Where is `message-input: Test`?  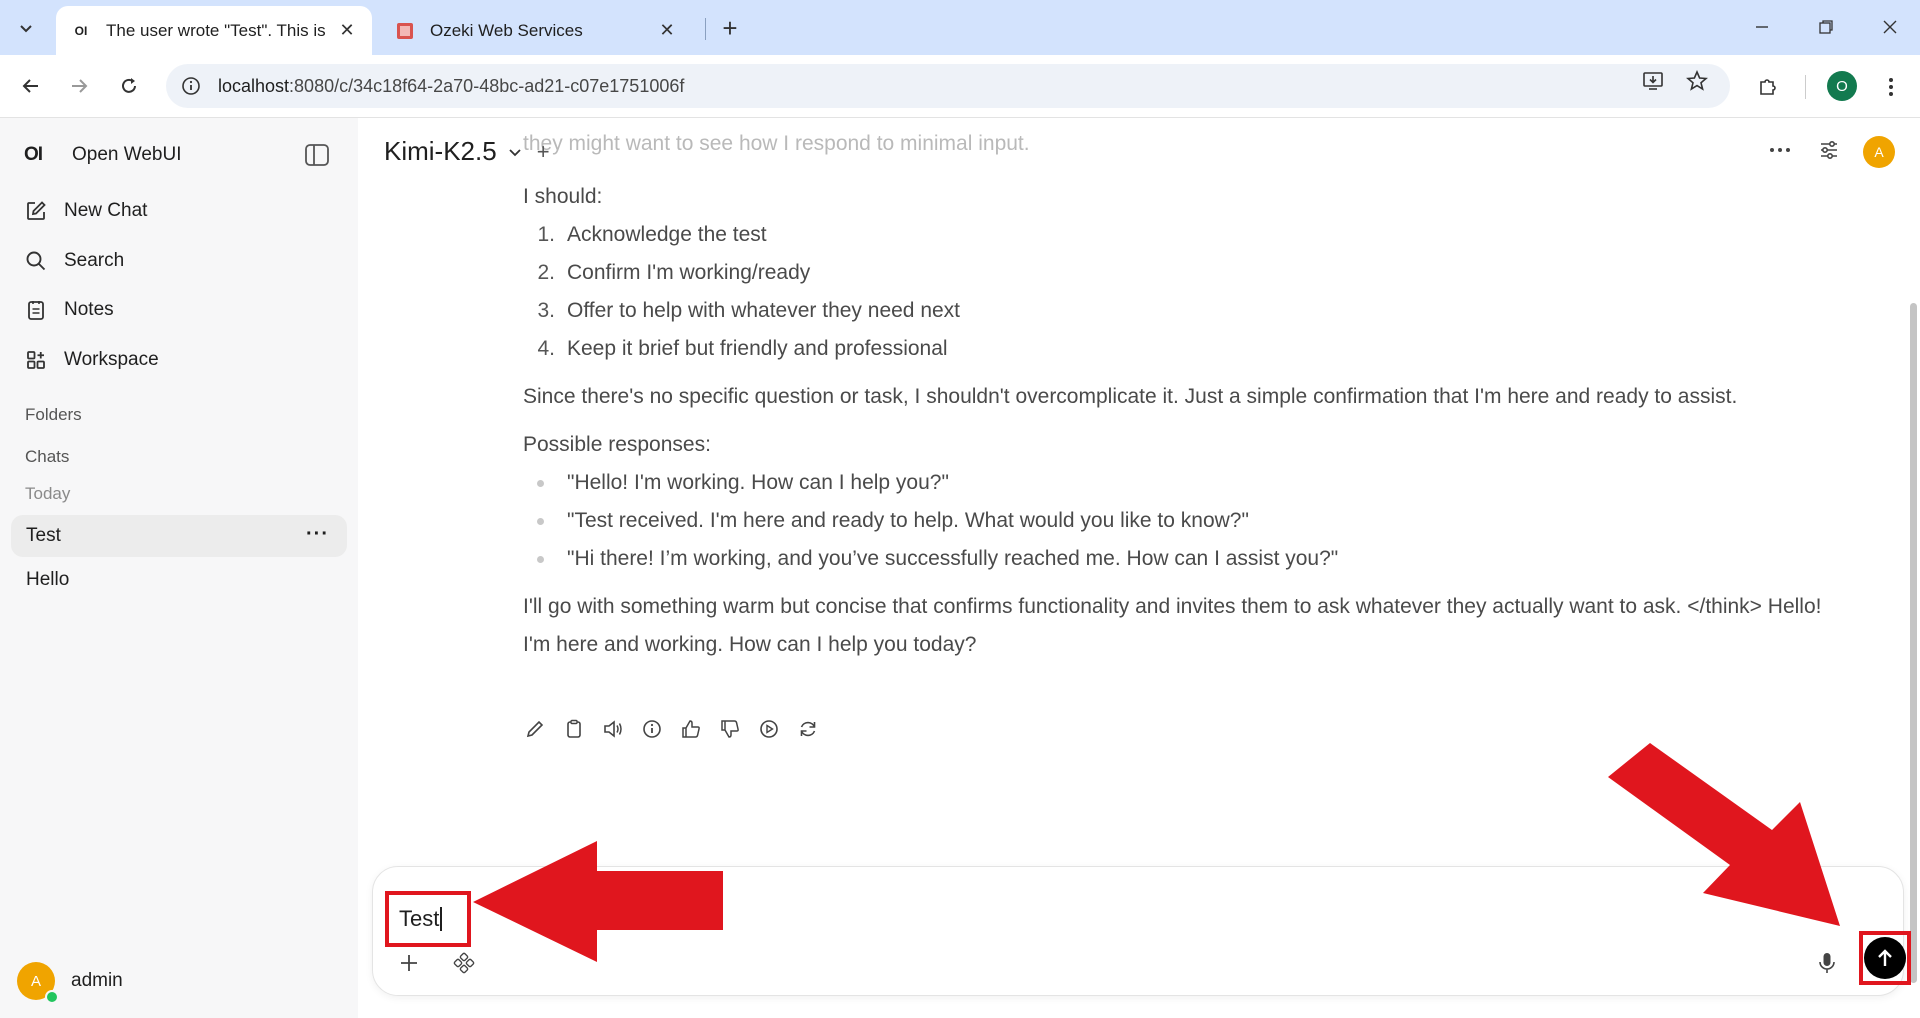
message-input: Test is located at coordinates (428, 919).